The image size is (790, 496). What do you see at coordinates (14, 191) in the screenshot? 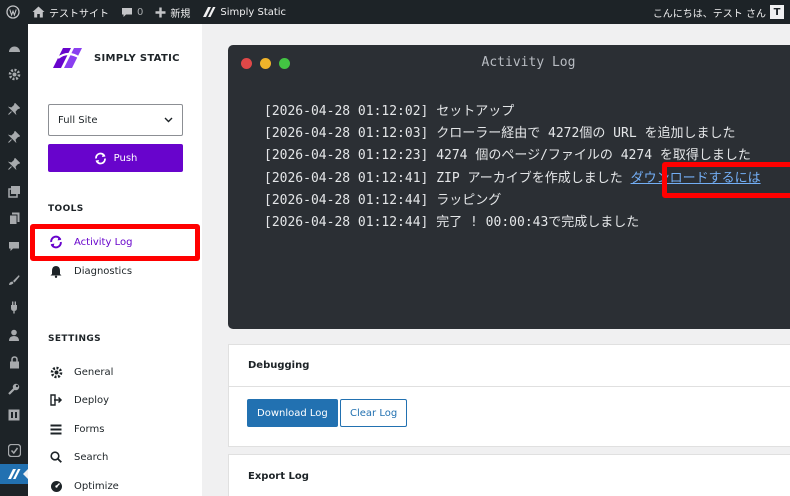
I see `menu-media` at bounding box center [14, 191].